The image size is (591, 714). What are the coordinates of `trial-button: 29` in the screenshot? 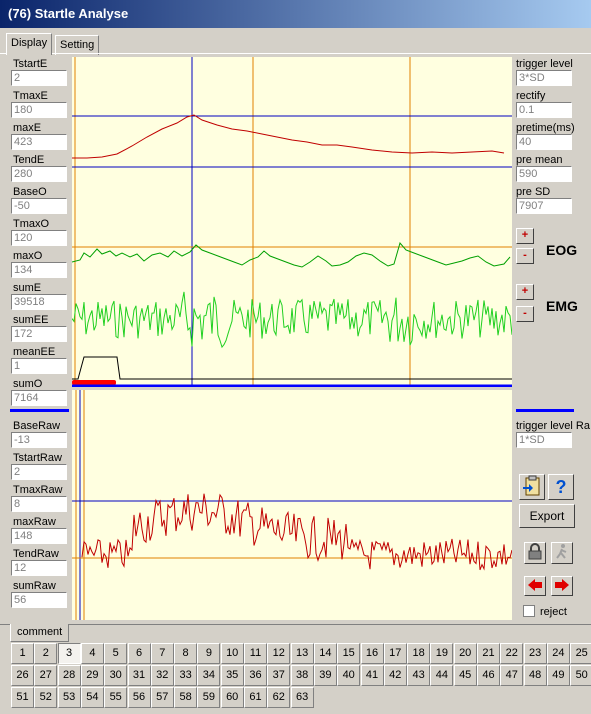 It's located at (92, 675).